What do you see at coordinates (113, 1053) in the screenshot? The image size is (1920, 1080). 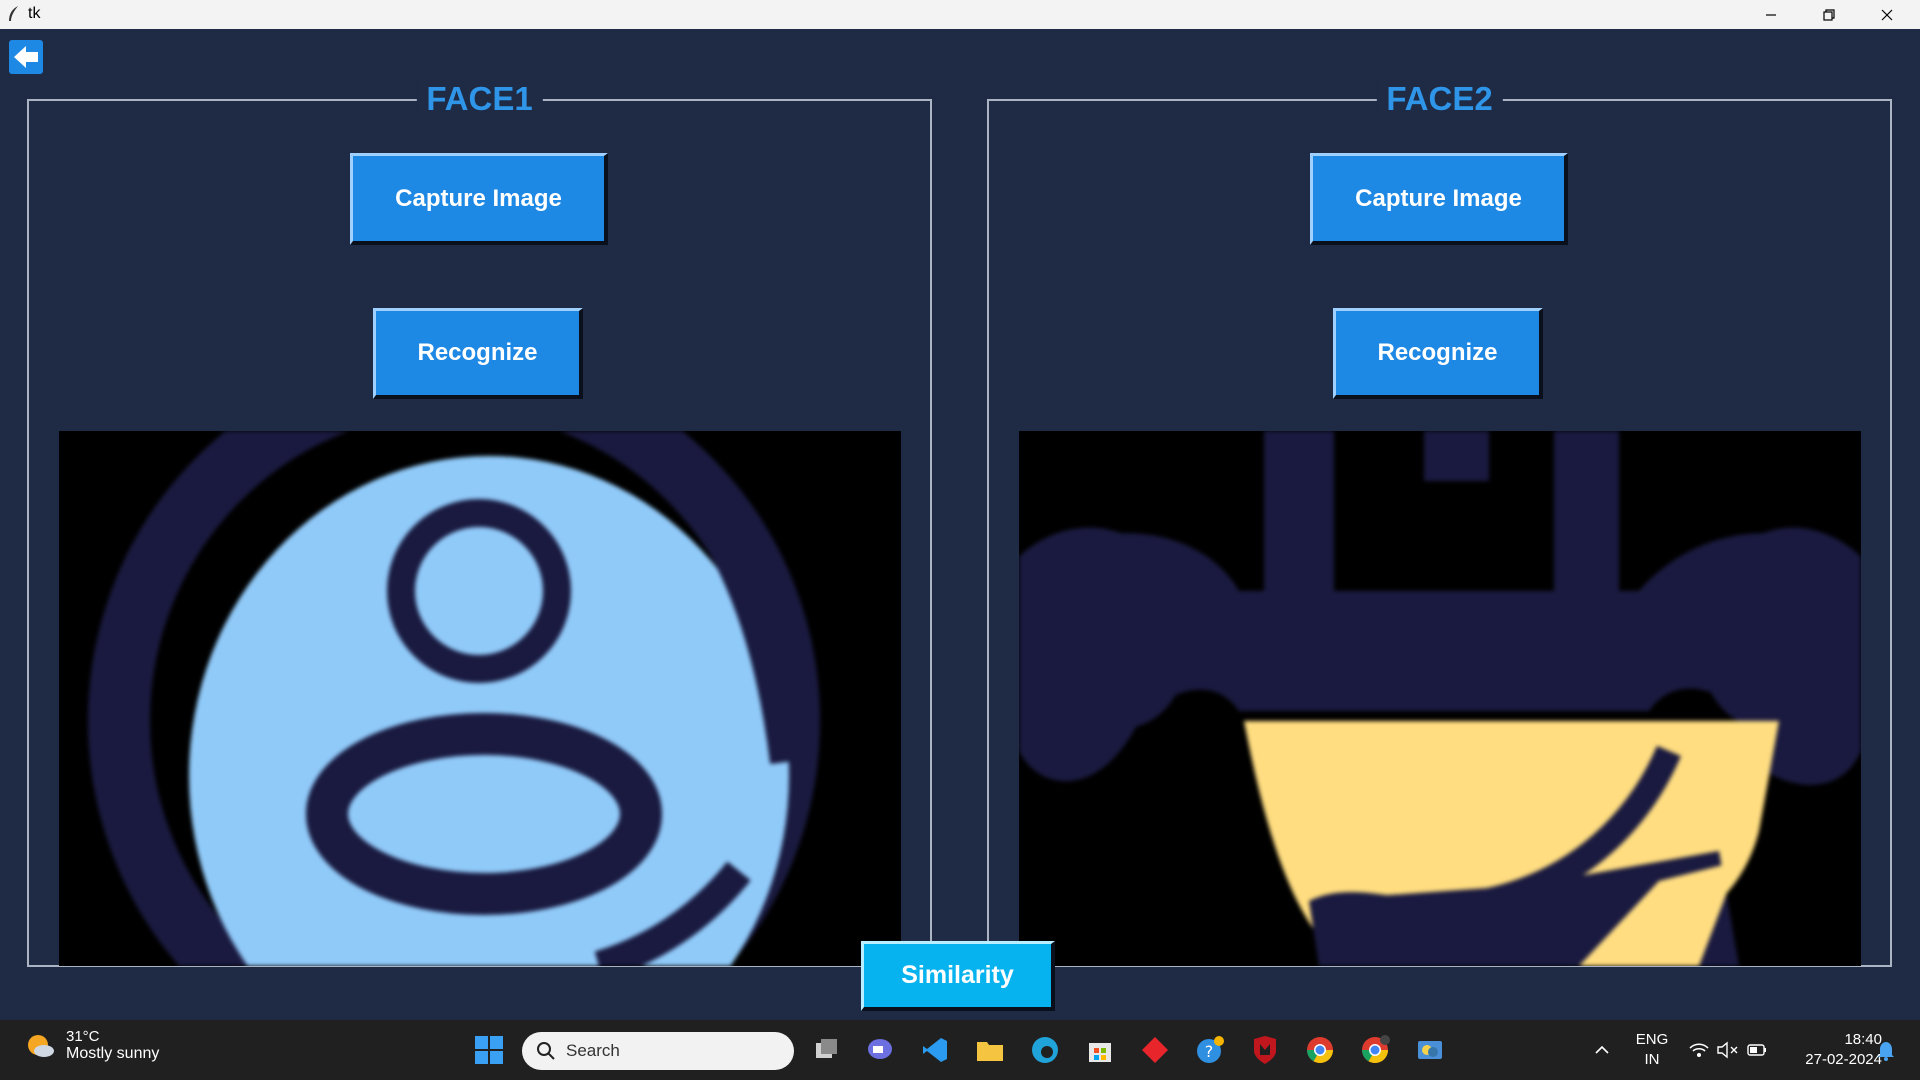 I see `weather-description: Mostly sunny` at bounding box center [113, 1053].